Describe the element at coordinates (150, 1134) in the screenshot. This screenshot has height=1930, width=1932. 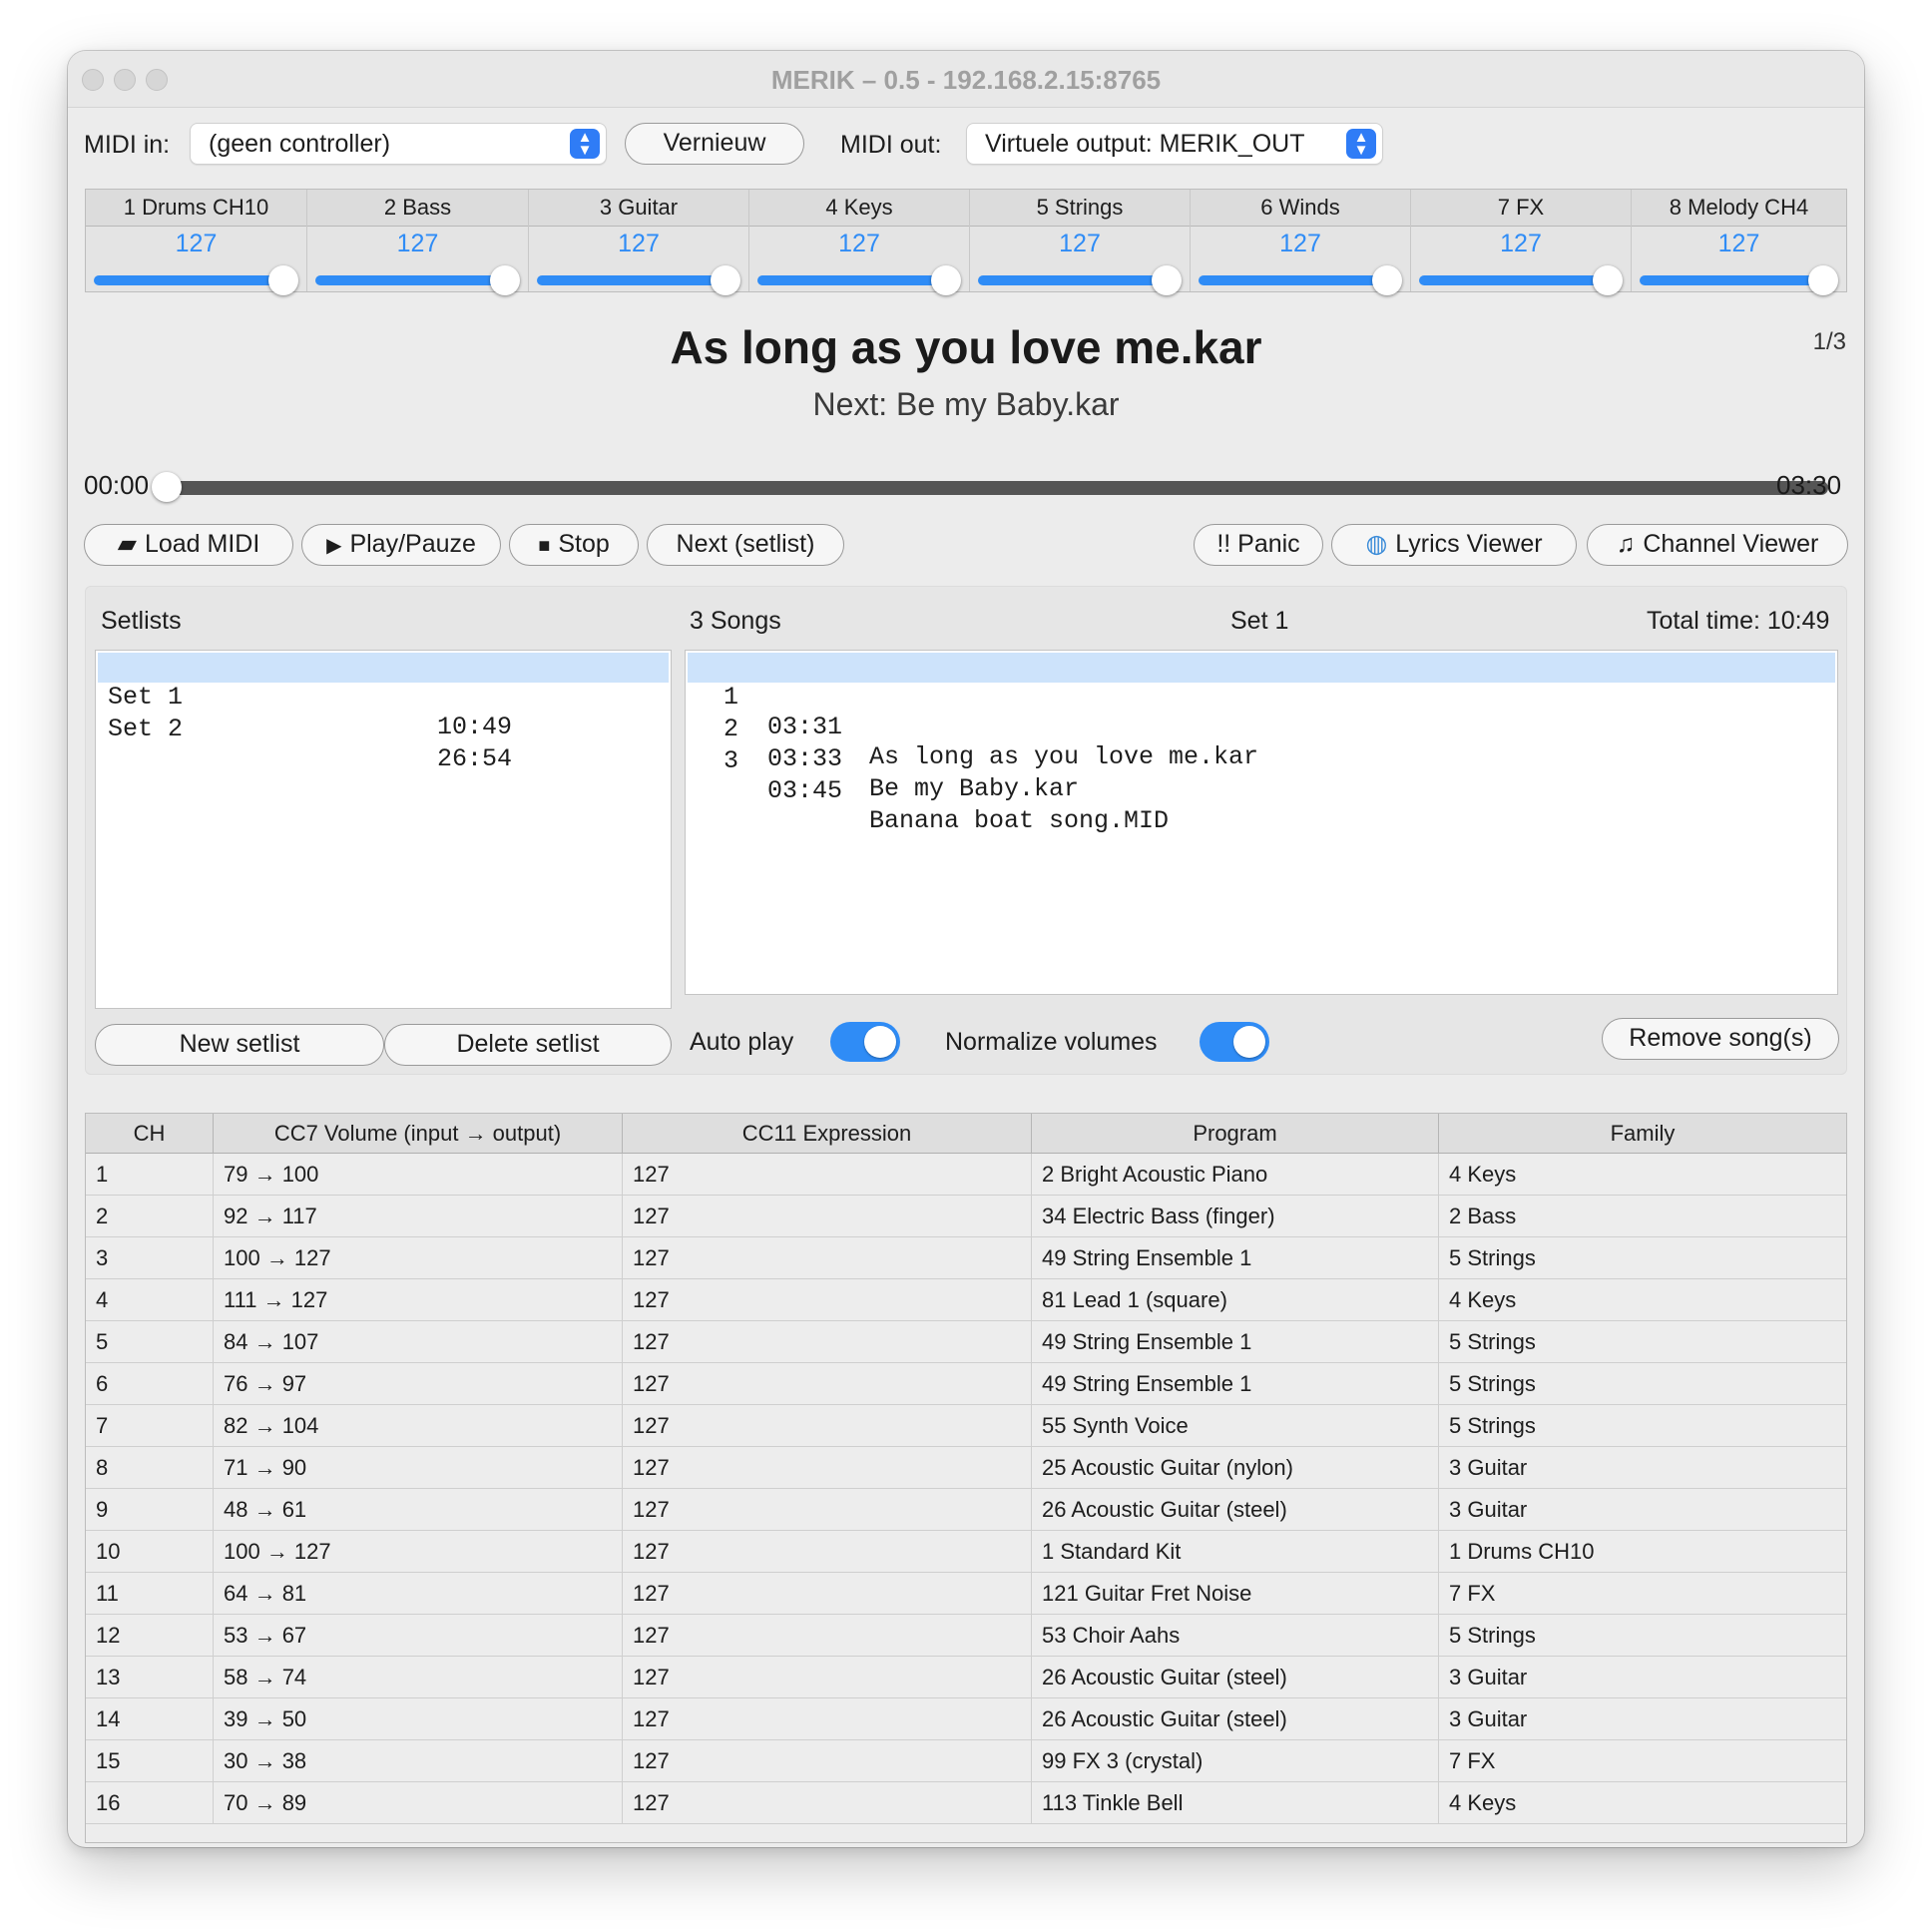
I see `column-header: CH` at that location.